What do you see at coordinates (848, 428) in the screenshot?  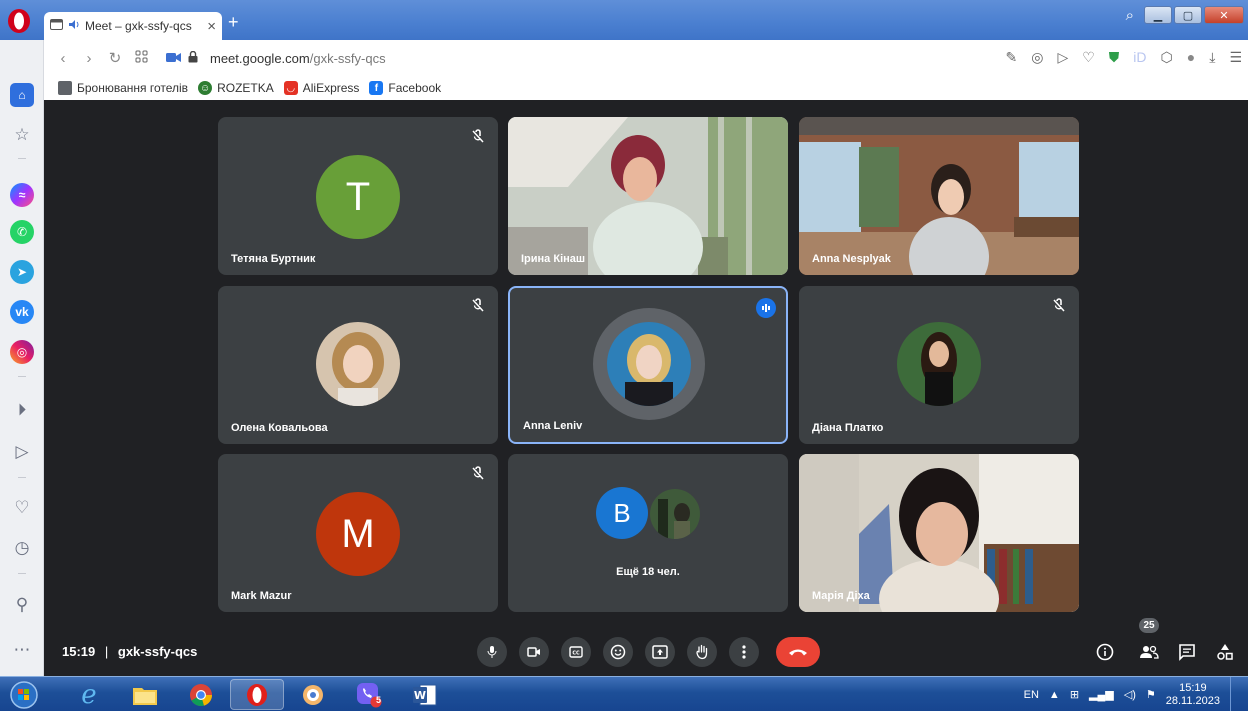 I see `participant-name: Діана Платко` at bounding box center [848, 428].